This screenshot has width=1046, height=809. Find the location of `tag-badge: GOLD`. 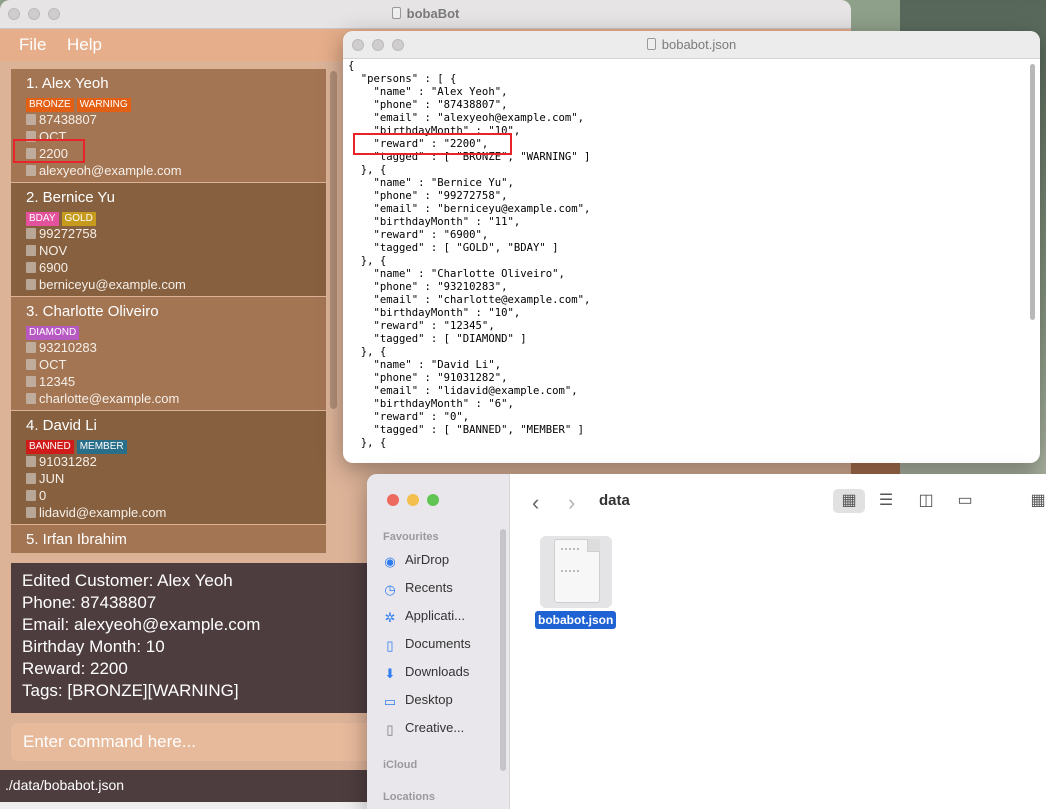

tag-badge: GOLD is located at coordinates (78, 219).